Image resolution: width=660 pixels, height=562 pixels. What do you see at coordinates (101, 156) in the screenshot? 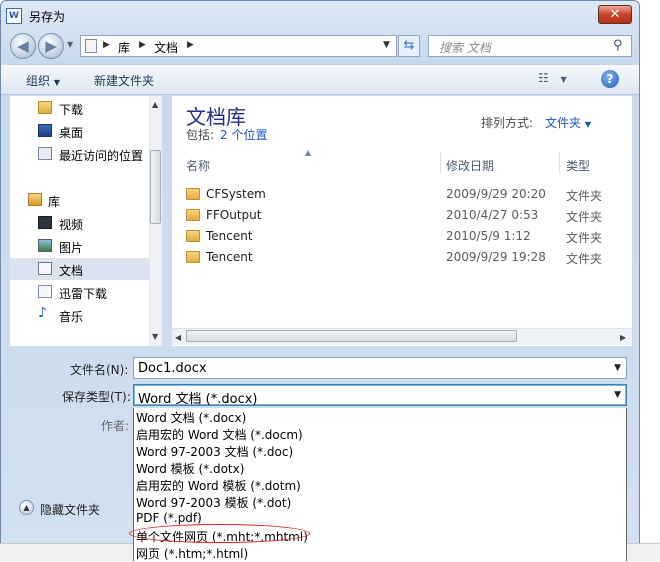
I see `nav-item-label: 最近访问的位置` at bounding box center [101, 156].